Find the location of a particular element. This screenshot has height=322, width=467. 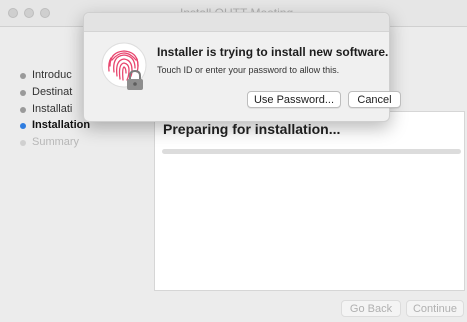

step-installation: Installation is located at coordinates (55, 125).